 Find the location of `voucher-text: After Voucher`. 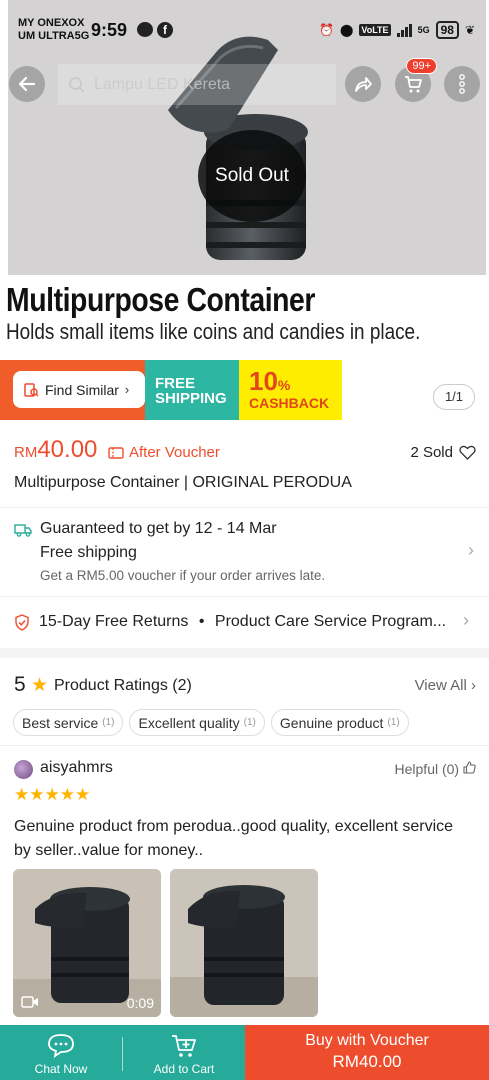

voucher-text: After Voucher is located at coordinates (174, 452).